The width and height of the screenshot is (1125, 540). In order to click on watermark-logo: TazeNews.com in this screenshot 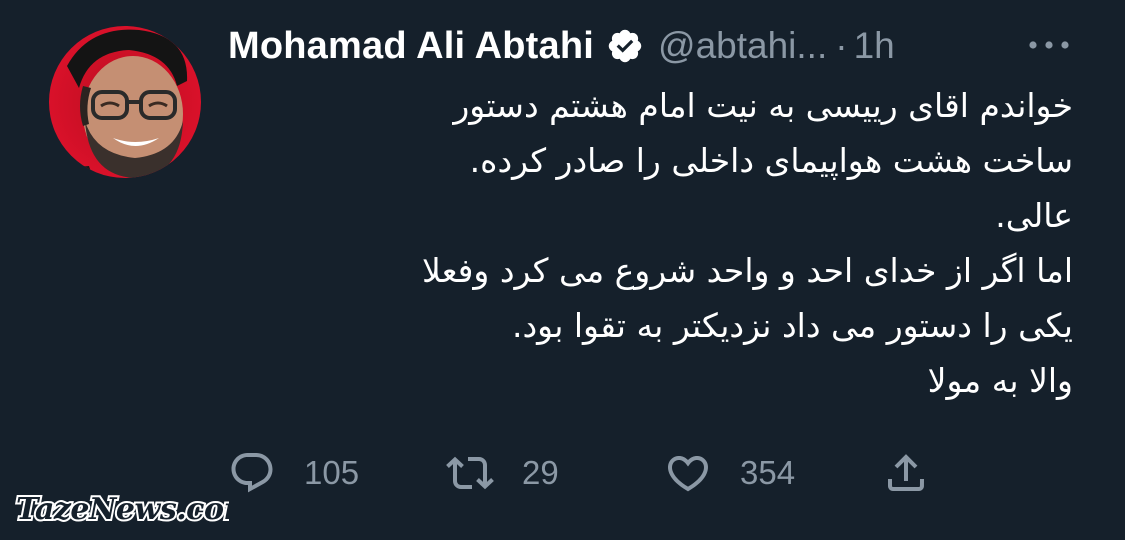, I will do `click(121, 509)`.